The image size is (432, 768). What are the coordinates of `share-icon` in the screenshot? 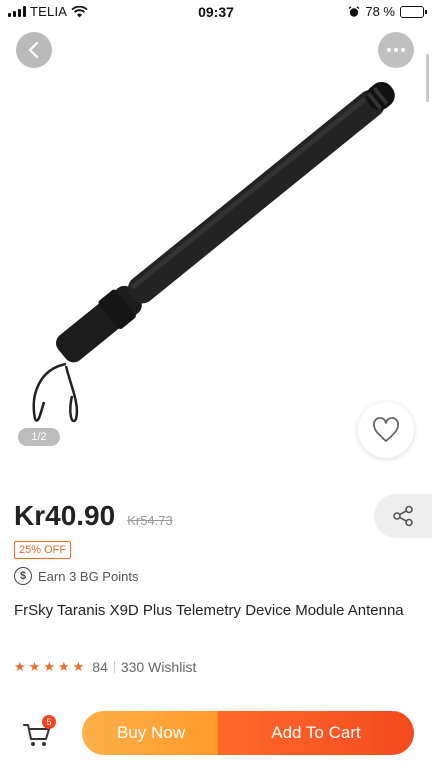 It's located at (403, 516).